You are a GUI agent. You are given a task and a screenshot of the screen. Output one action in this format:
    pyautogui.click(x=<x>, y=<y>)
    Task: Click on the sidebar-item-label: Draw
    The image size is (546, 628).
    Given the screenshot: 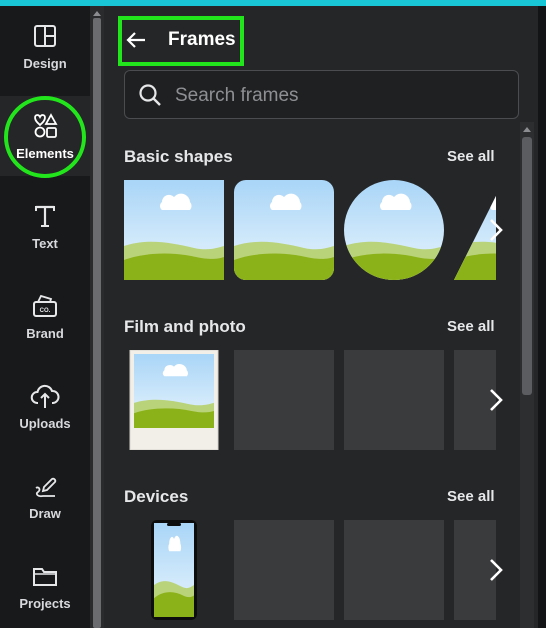 What is the action you would take?
    pyautogui.click(x=45, y=513)
    